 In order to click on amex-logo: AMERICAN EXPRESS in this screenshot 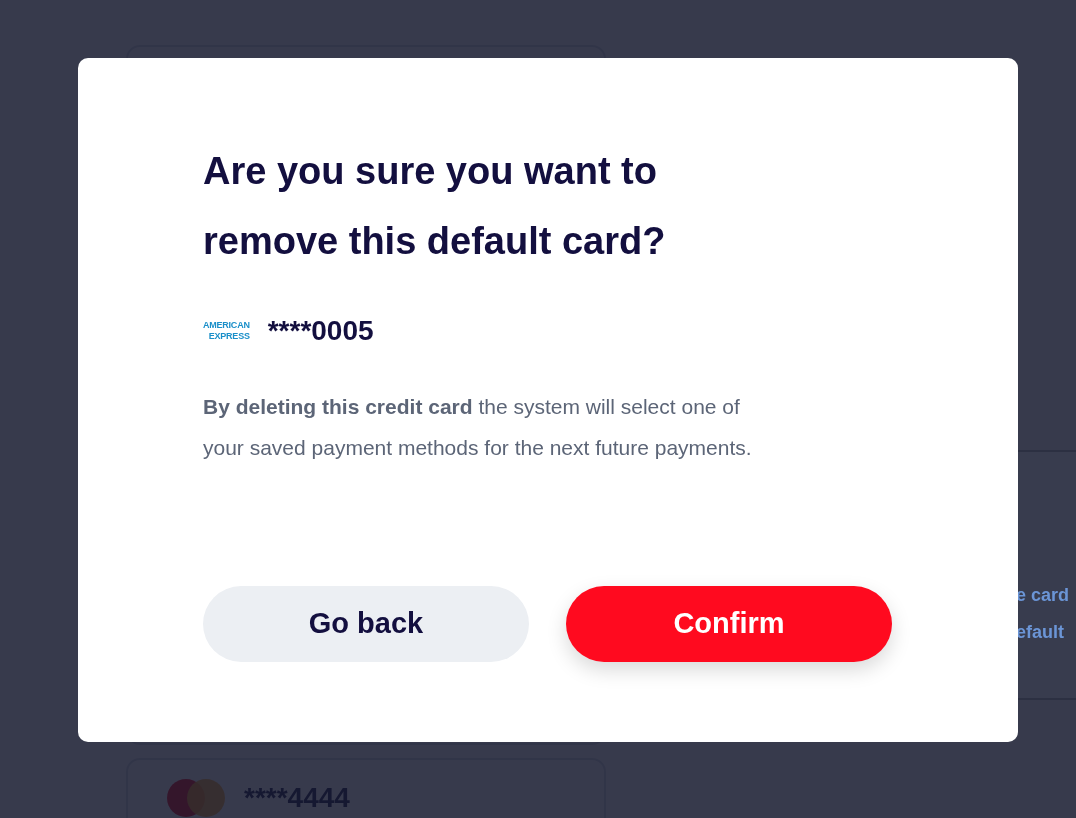, I will do `click(226, 331)`.